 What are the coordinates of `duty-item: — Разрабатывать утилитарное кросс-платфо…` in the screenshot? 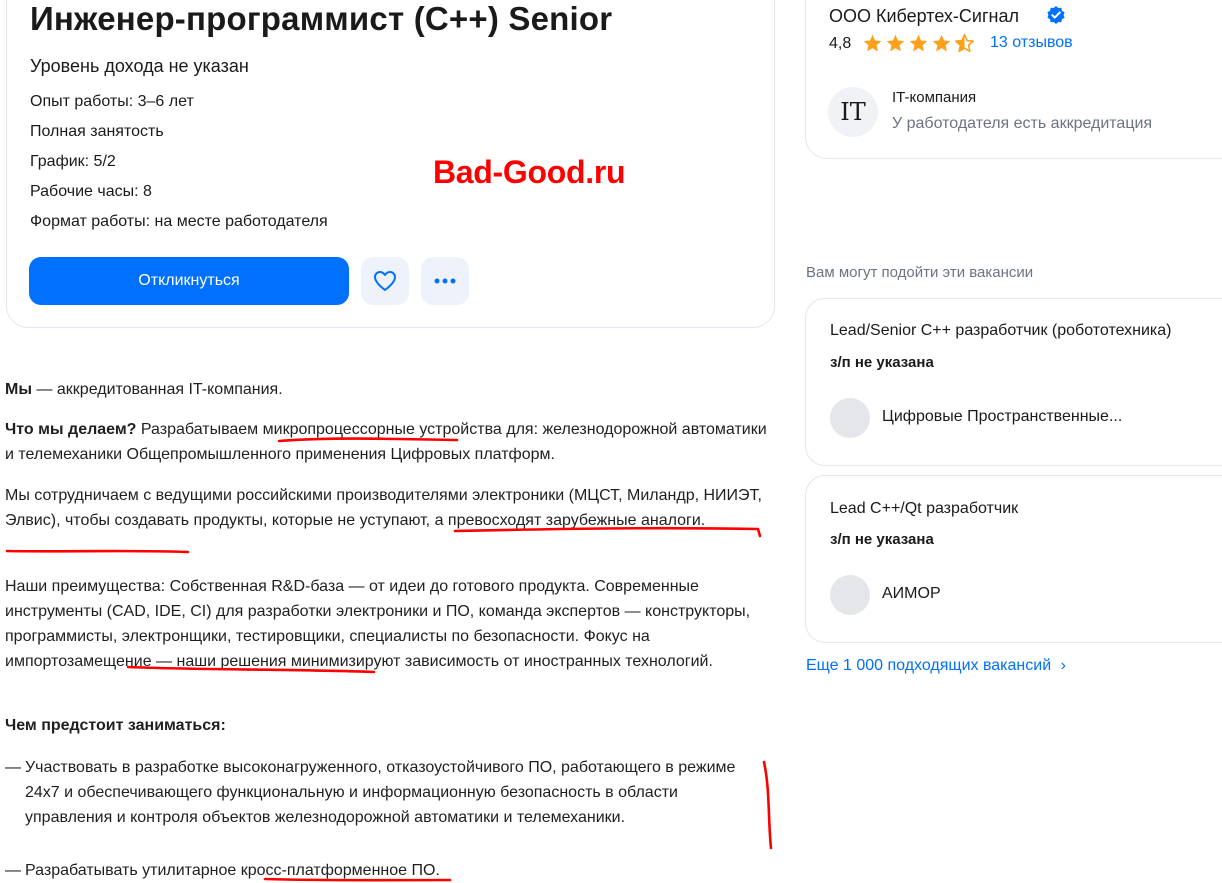 It's located at (390, 870).